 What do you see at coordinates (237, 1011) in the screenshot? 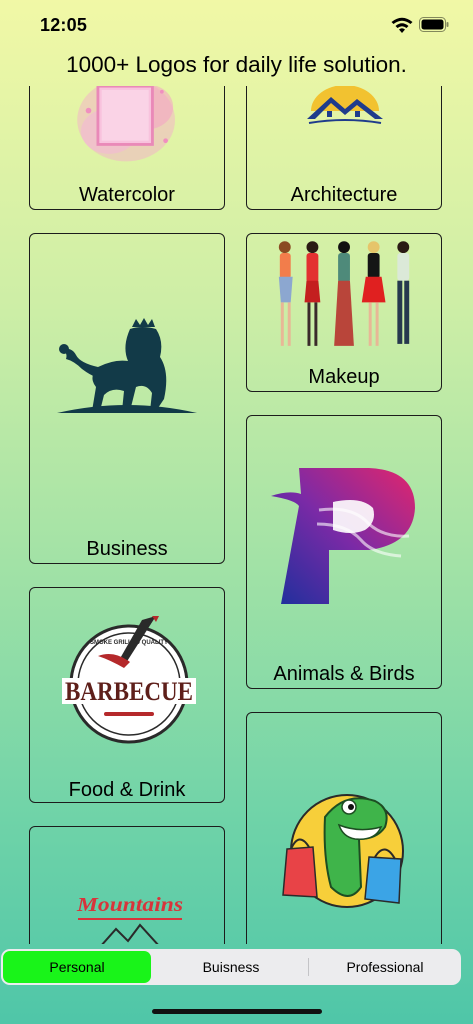
I see `home-indicator` at bounding box center [237, 1011].